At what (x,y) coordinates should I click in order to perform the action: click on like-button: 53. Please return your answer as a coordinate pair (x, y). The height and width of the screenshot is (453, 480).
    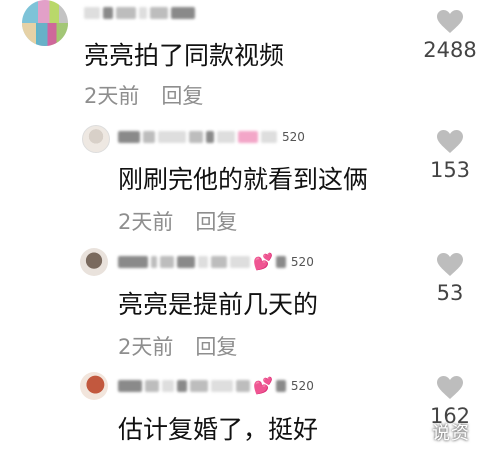
    Looking at the image, I should click on (450, 279).